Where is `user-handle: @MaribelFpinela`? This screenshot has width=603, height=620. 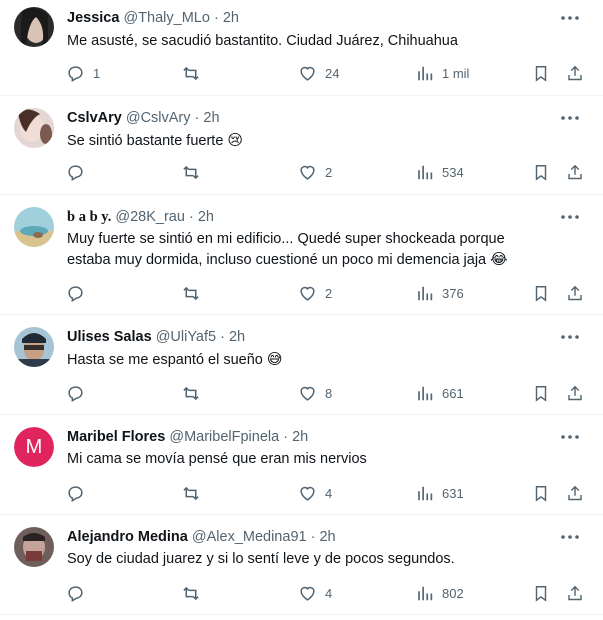 user-handle: @MaribelFpinela is located at coordinates (224, 437).